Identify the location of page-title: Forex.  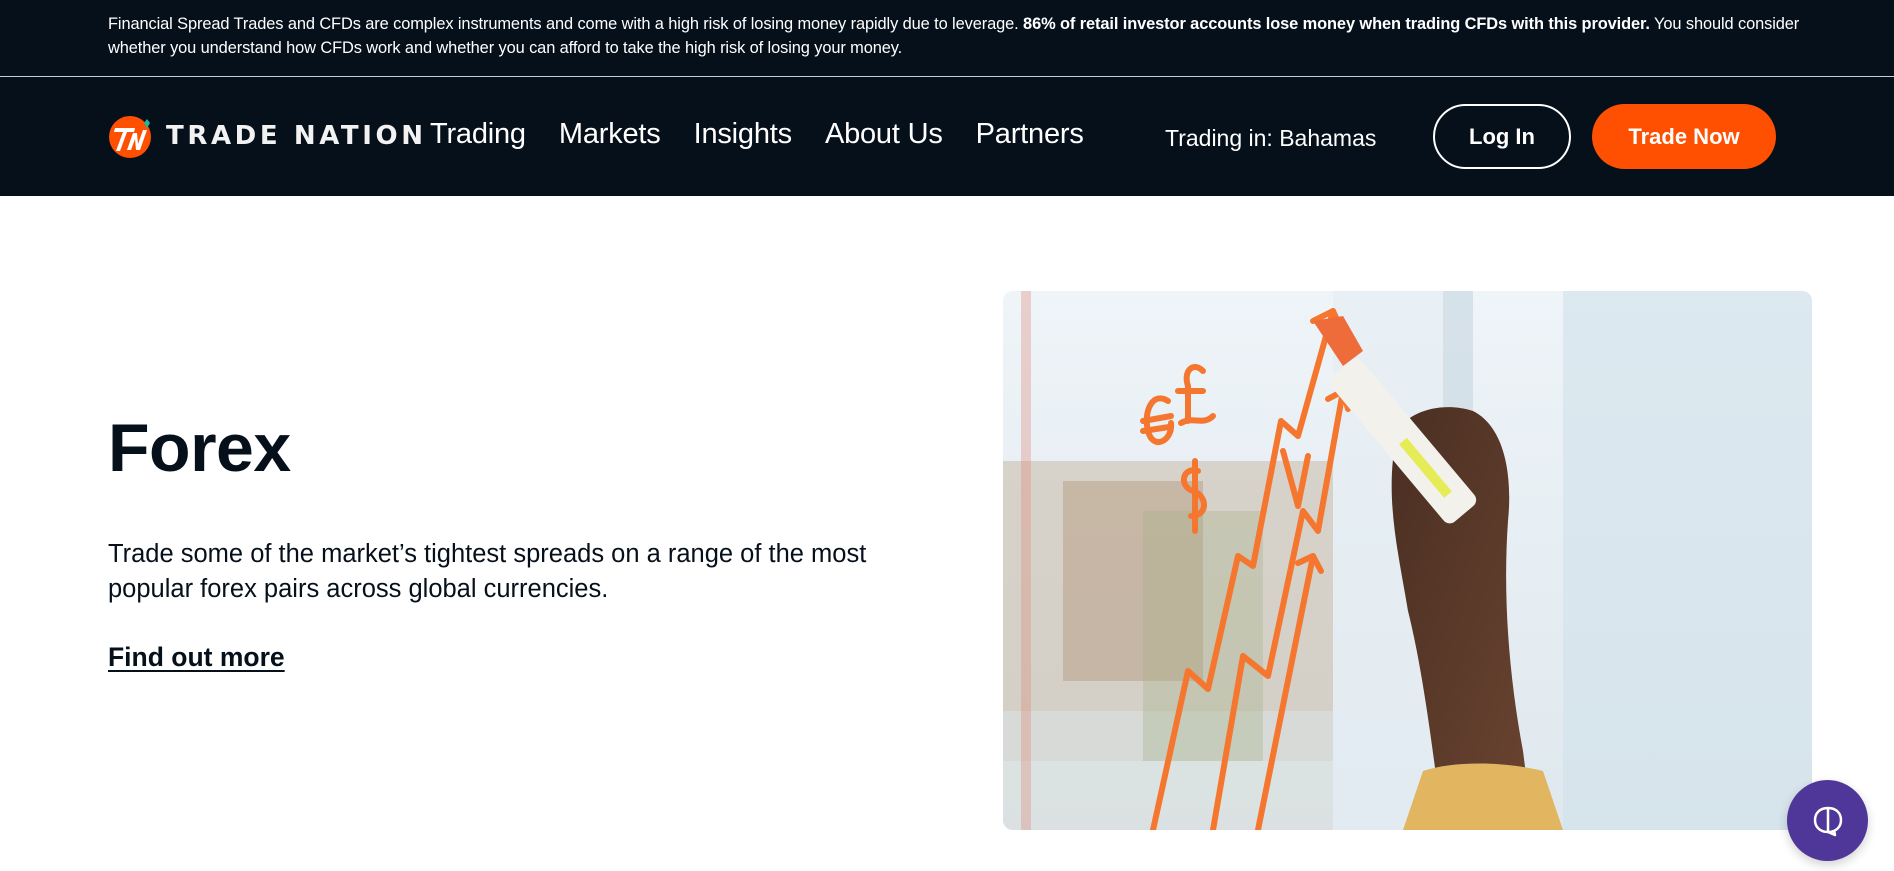
(199, 448).